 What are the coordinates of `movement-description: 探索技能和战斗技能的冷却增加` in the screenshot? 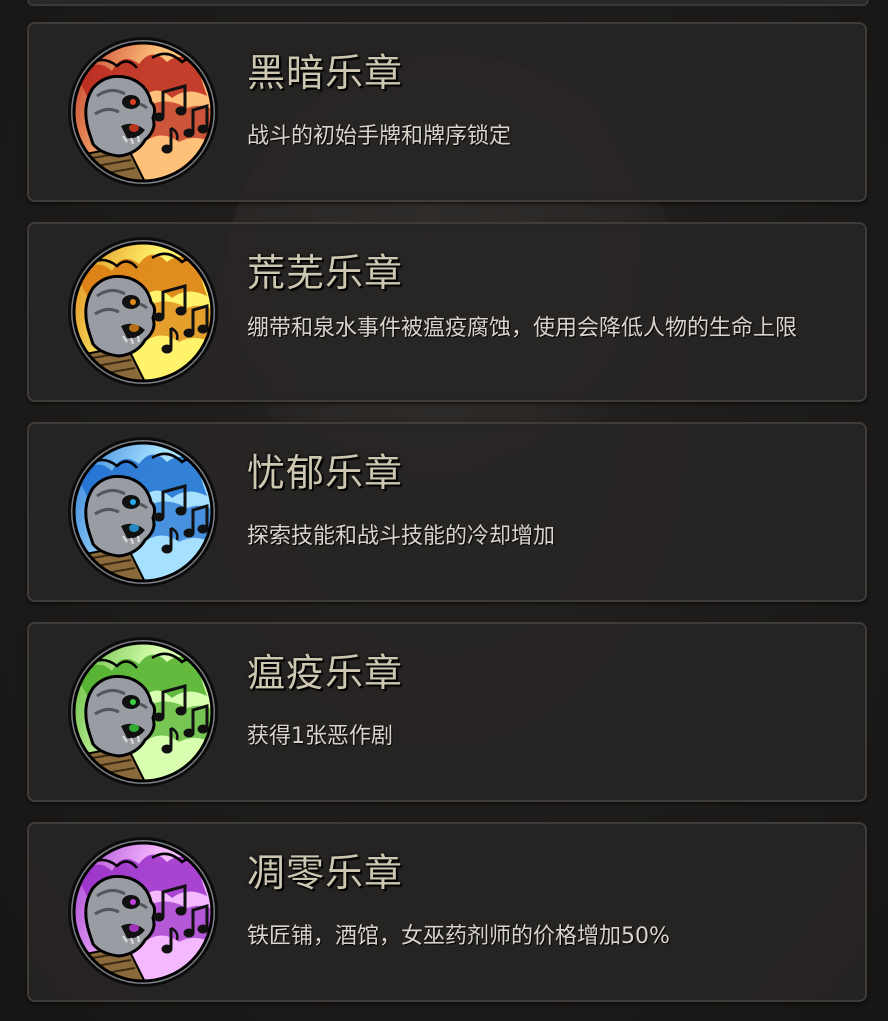 It's located at (401, 536).